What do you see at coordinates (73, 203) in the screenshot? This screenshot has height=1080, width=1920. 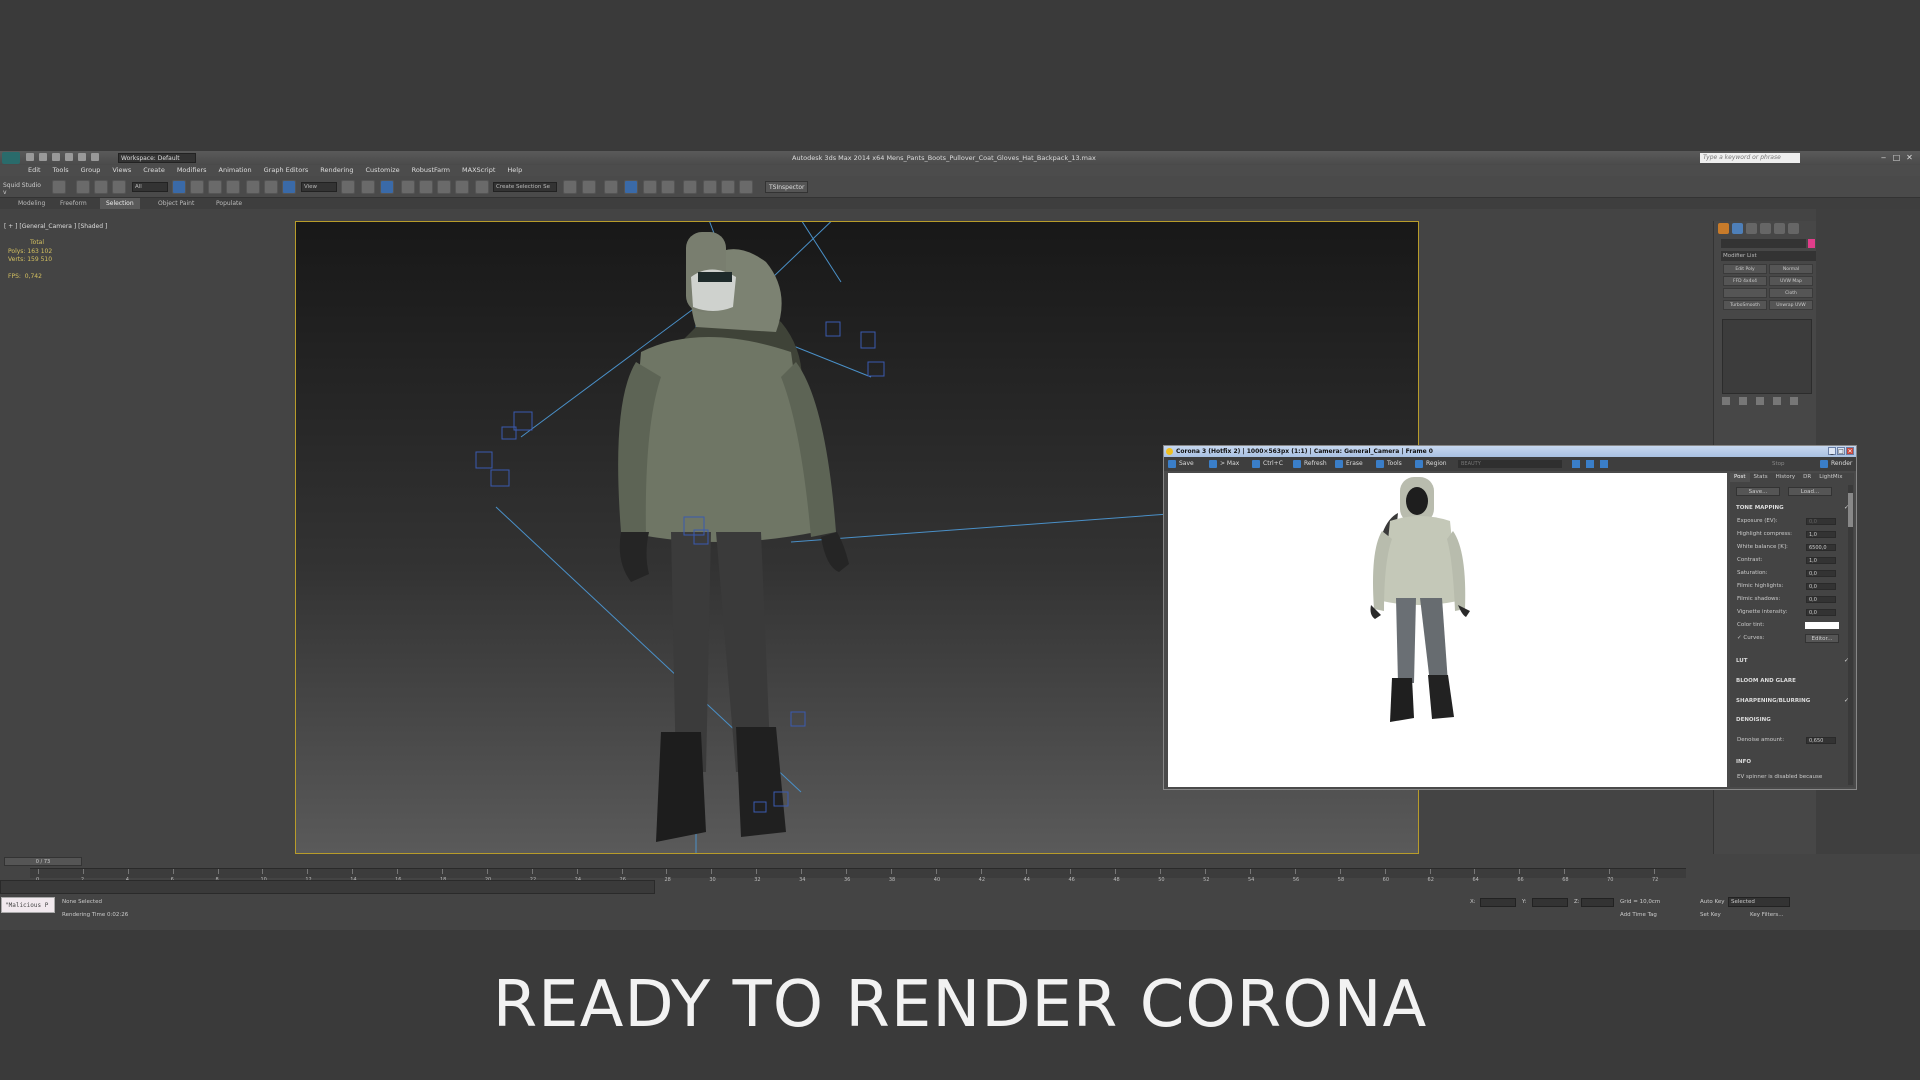 I see `ribbon-tab-freeform: Freeform` at bounding box center [73, 203].